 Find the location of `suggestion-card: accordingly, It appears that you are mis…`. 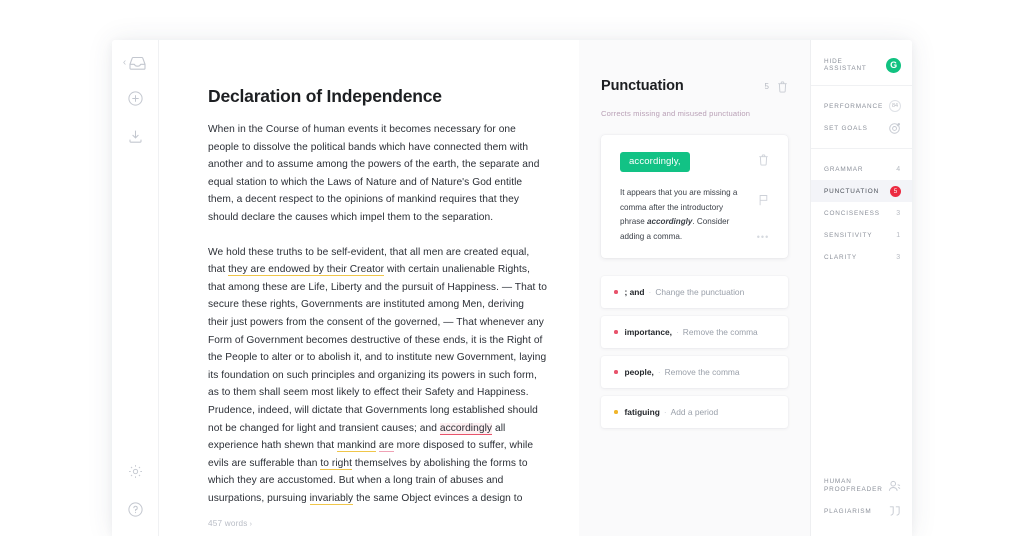

suggestion-card: accordingly, It appears that you are mis… is located at coordinates (694, 196).